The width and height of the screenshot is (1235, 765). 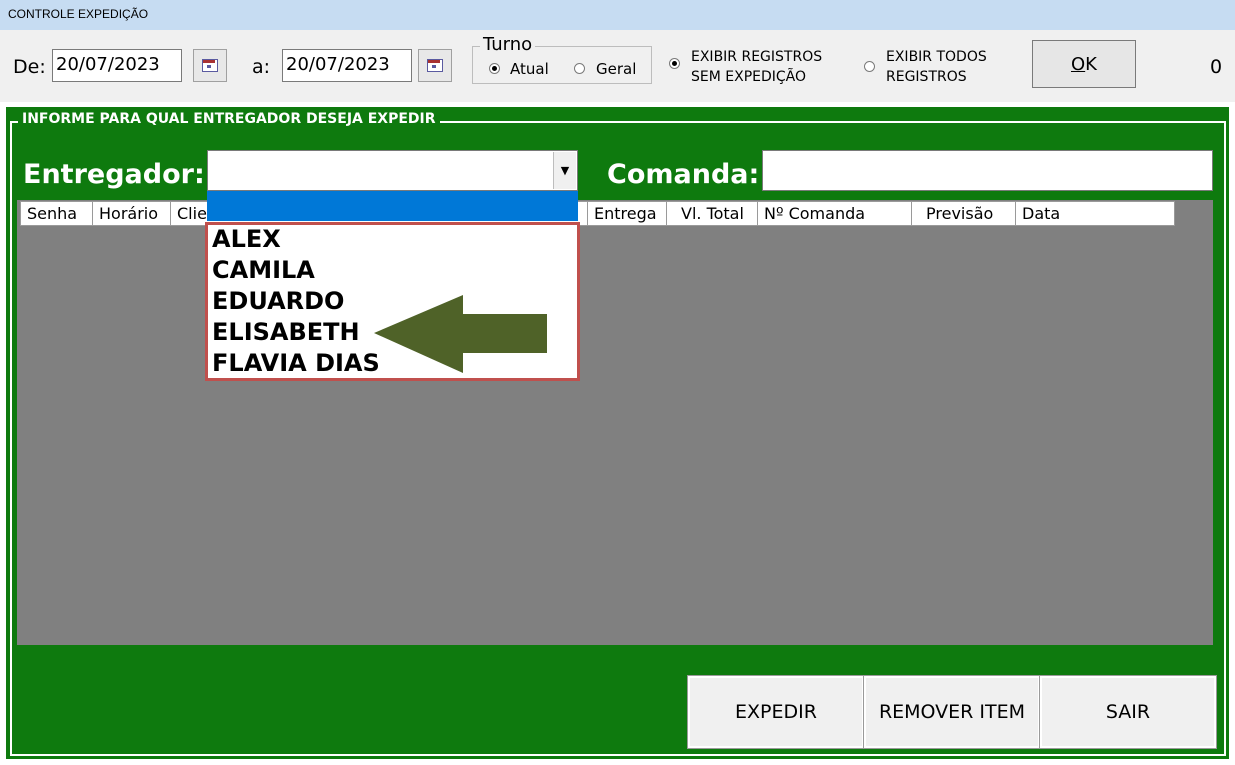 I want to click on column-header-data: Data, so click(x=1095, y=213).